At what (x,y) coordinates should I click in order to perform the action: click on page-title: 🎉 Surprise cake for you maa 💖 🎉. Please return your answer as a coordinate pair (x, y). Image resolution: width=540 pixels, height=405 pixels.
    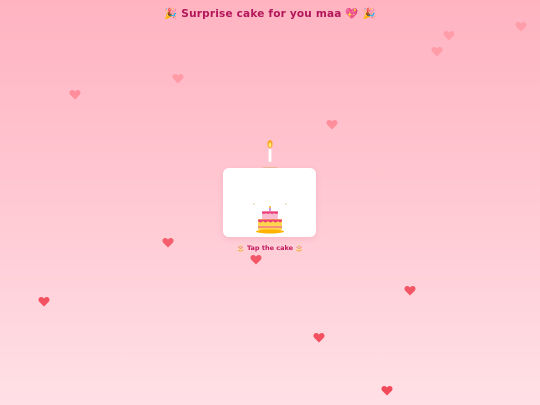
    Looking at the image, I should click on (270, 14).